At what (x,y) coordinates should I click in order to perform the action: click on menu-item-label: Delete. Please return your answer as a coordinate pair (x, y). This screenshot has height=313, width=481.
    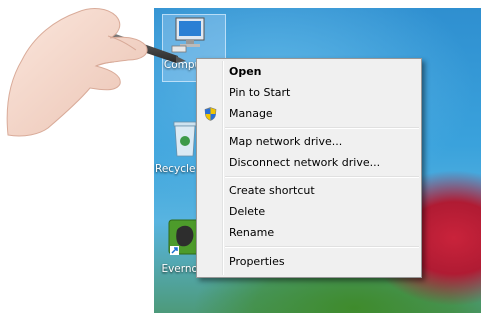
    Looking at the image, I should click on (247, 211).